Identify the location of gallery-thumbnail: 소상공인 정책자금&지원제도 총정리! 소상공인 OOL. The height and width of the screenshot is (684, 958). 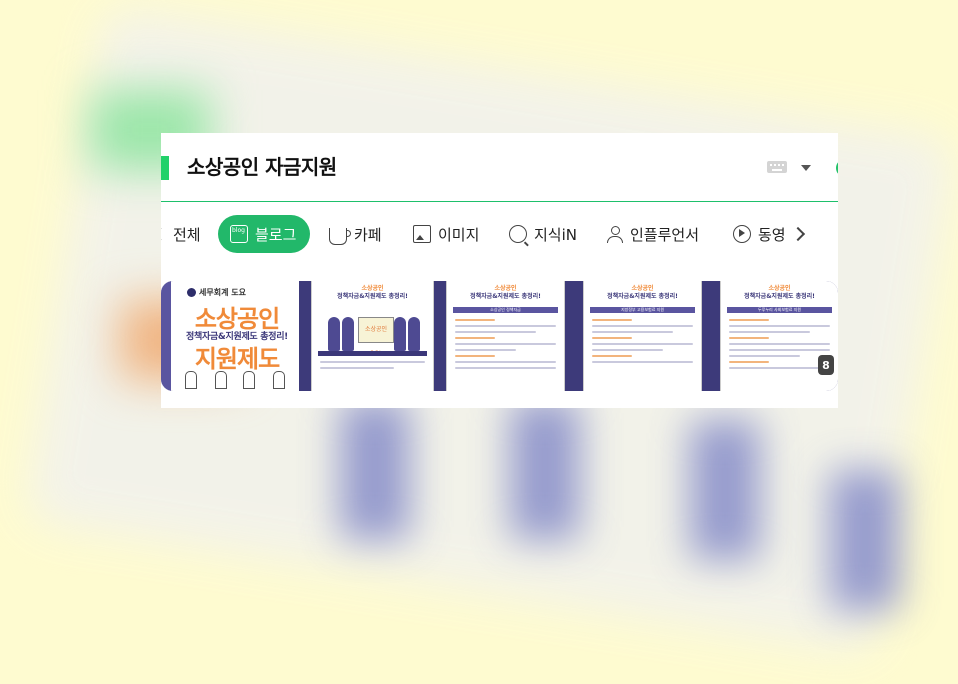
(368, 336).